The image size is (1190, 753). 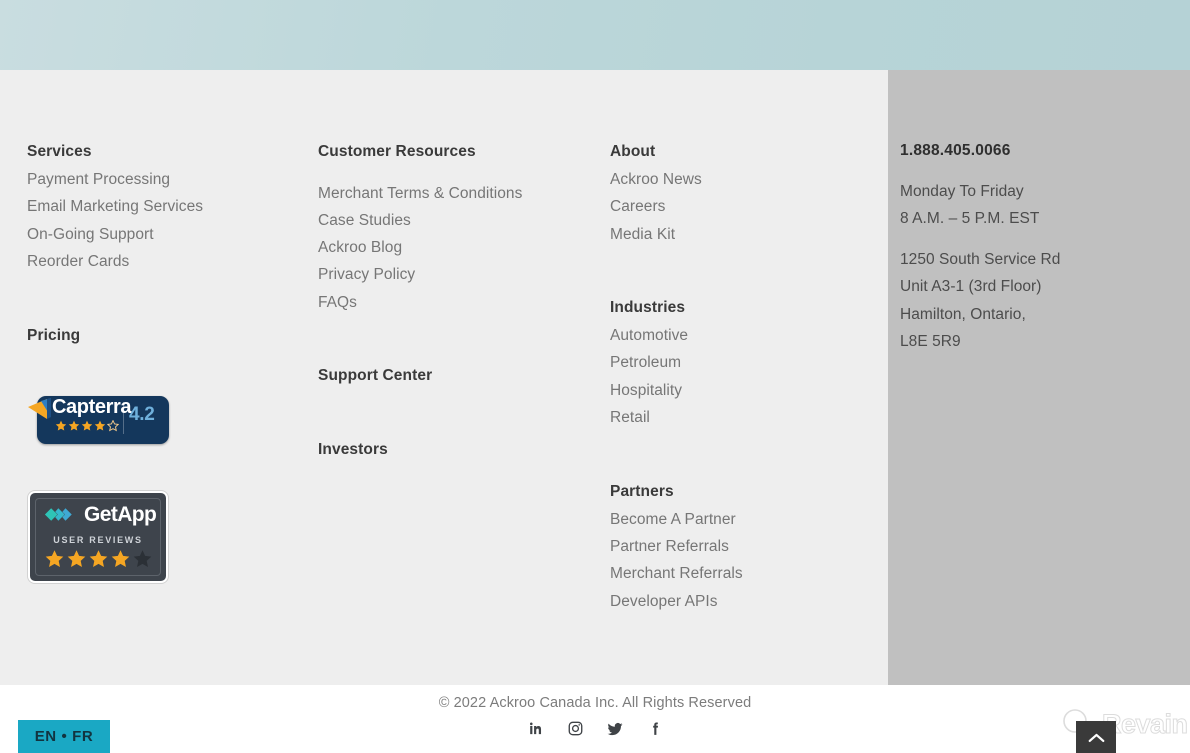 What do you see at coordinates (337, 302) in the screenshot?
I see `link-faqs: FAQs` at bounding box center [337, 302].